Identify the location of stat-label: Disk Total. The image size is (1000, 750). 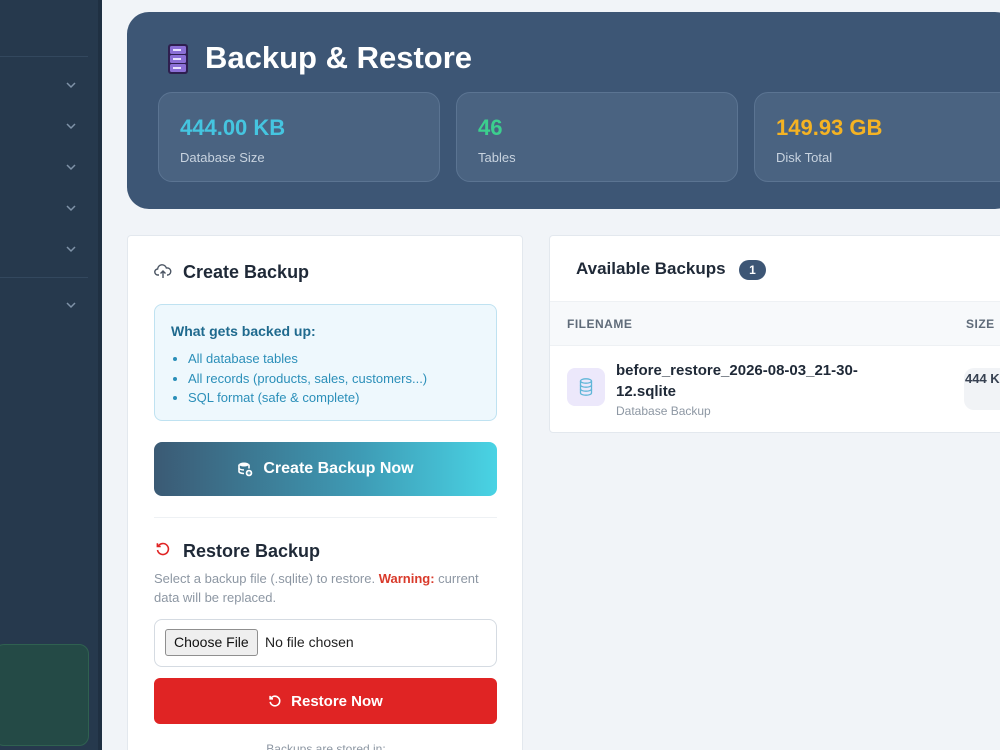
(804, 157).